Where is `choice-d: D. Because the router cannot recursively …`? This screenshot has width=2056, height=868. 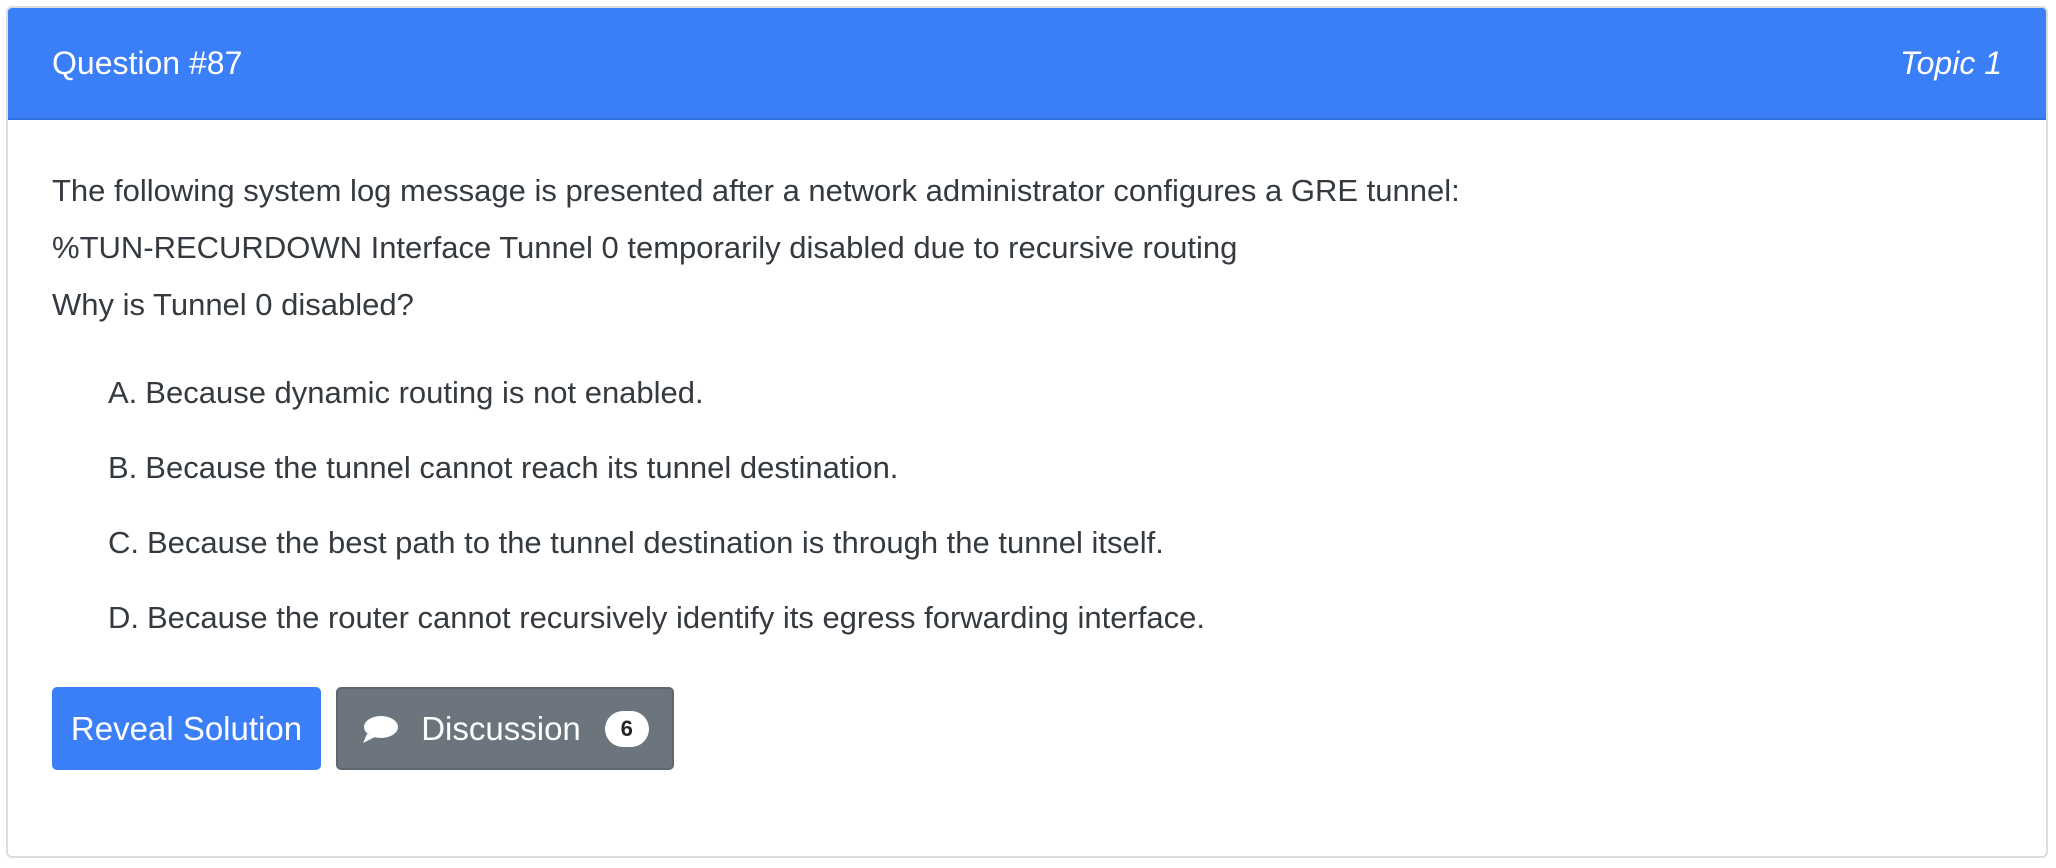 choice-d: D. Because the router cannot recursively … is located at coordinates (1055, 635).